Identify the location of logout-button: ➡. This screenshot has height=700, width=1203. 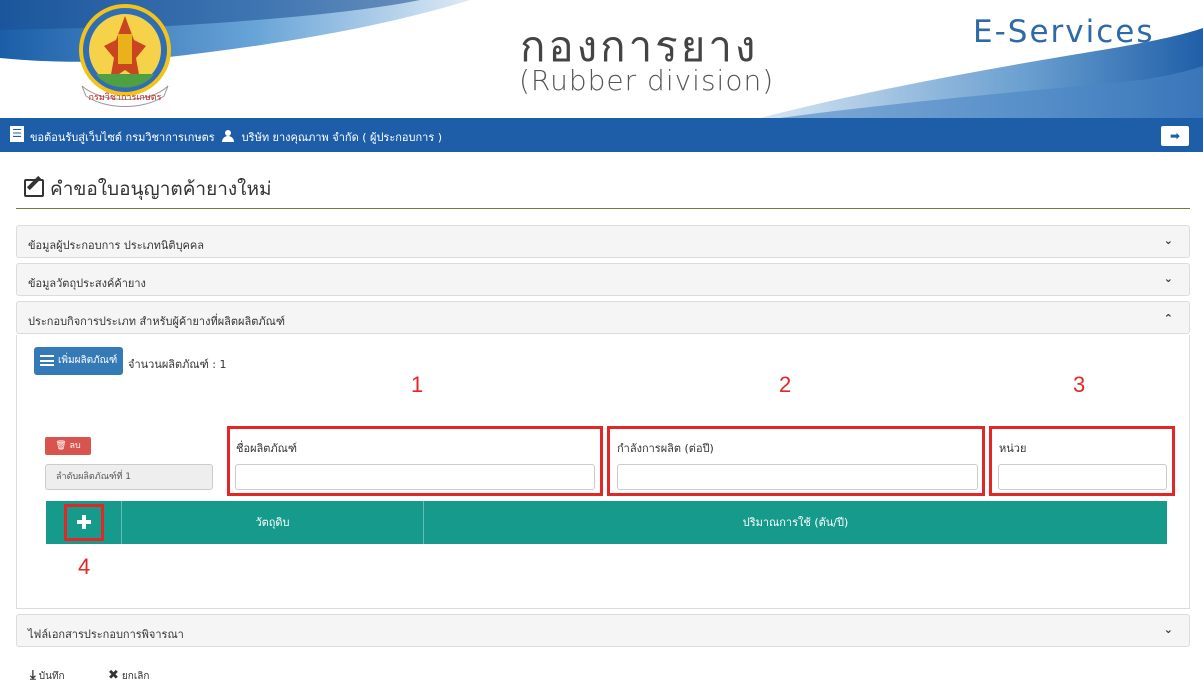
(1175, 136).